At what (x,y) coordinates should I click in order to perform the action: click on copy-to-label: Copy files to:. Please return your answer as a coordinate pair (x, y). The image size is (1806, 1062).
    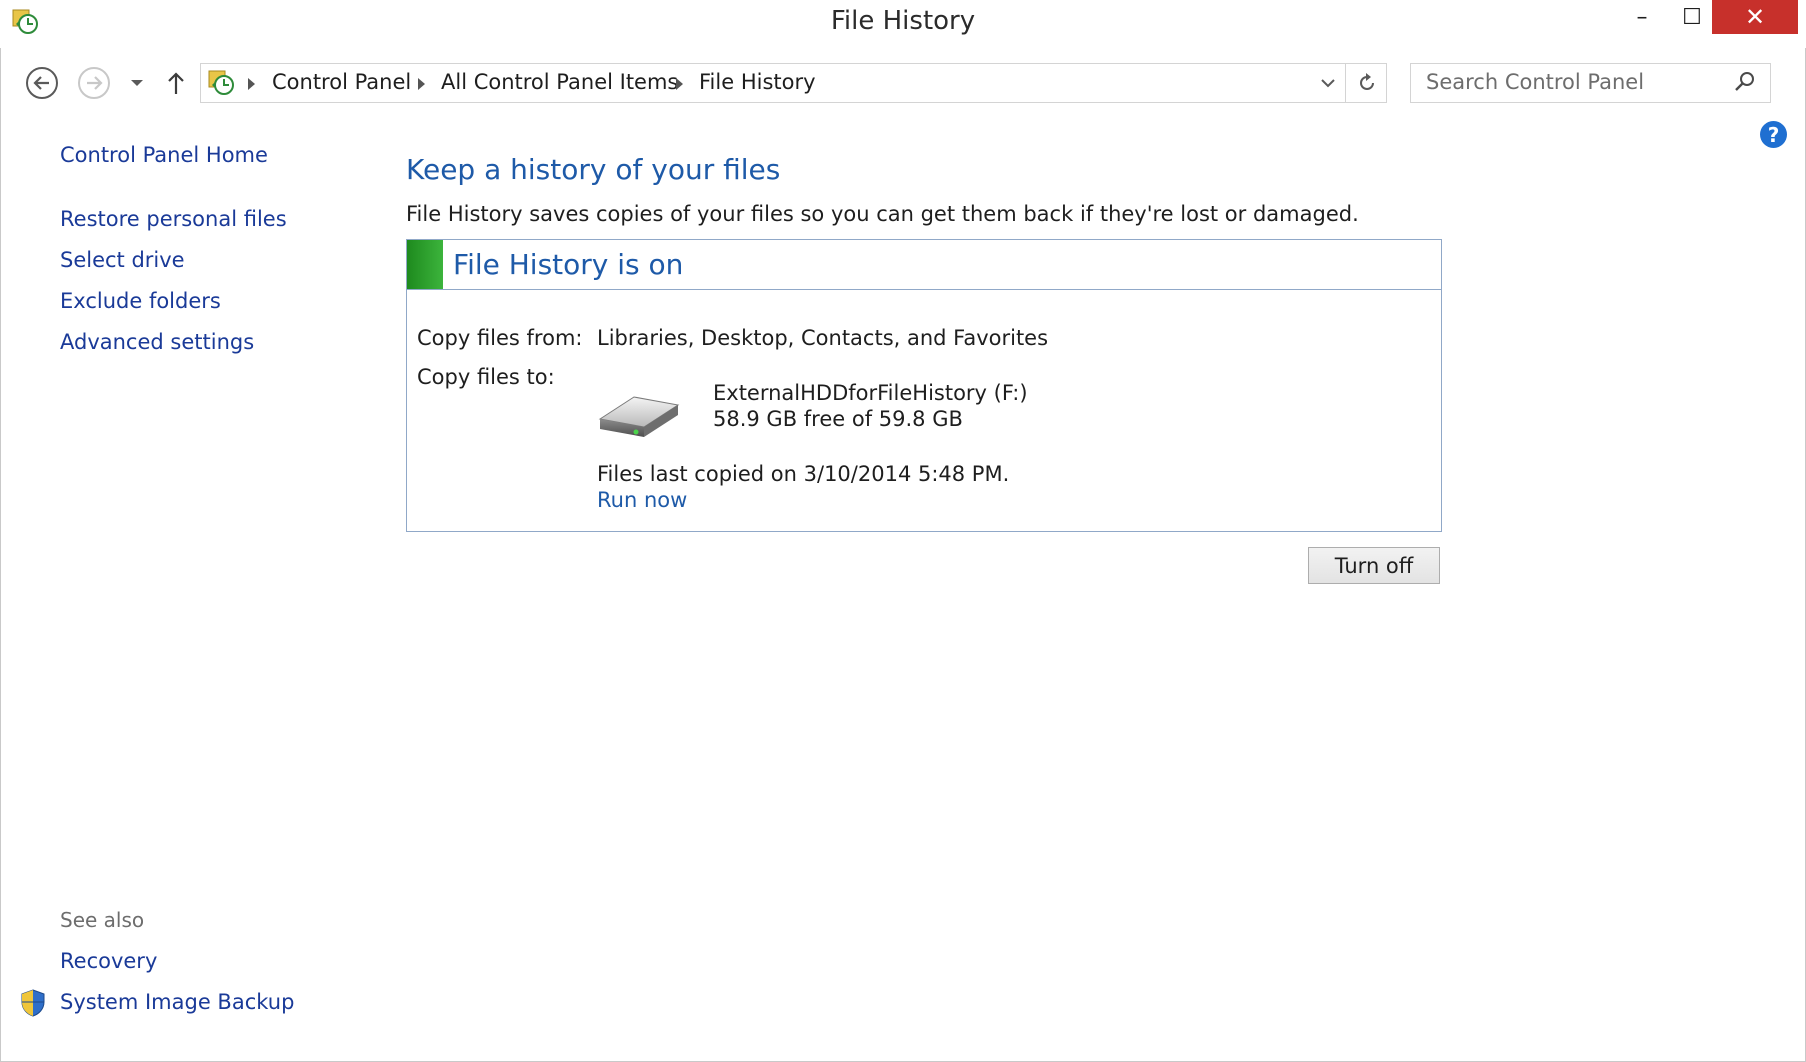
    Looking at the image, I should click on (486, 377).